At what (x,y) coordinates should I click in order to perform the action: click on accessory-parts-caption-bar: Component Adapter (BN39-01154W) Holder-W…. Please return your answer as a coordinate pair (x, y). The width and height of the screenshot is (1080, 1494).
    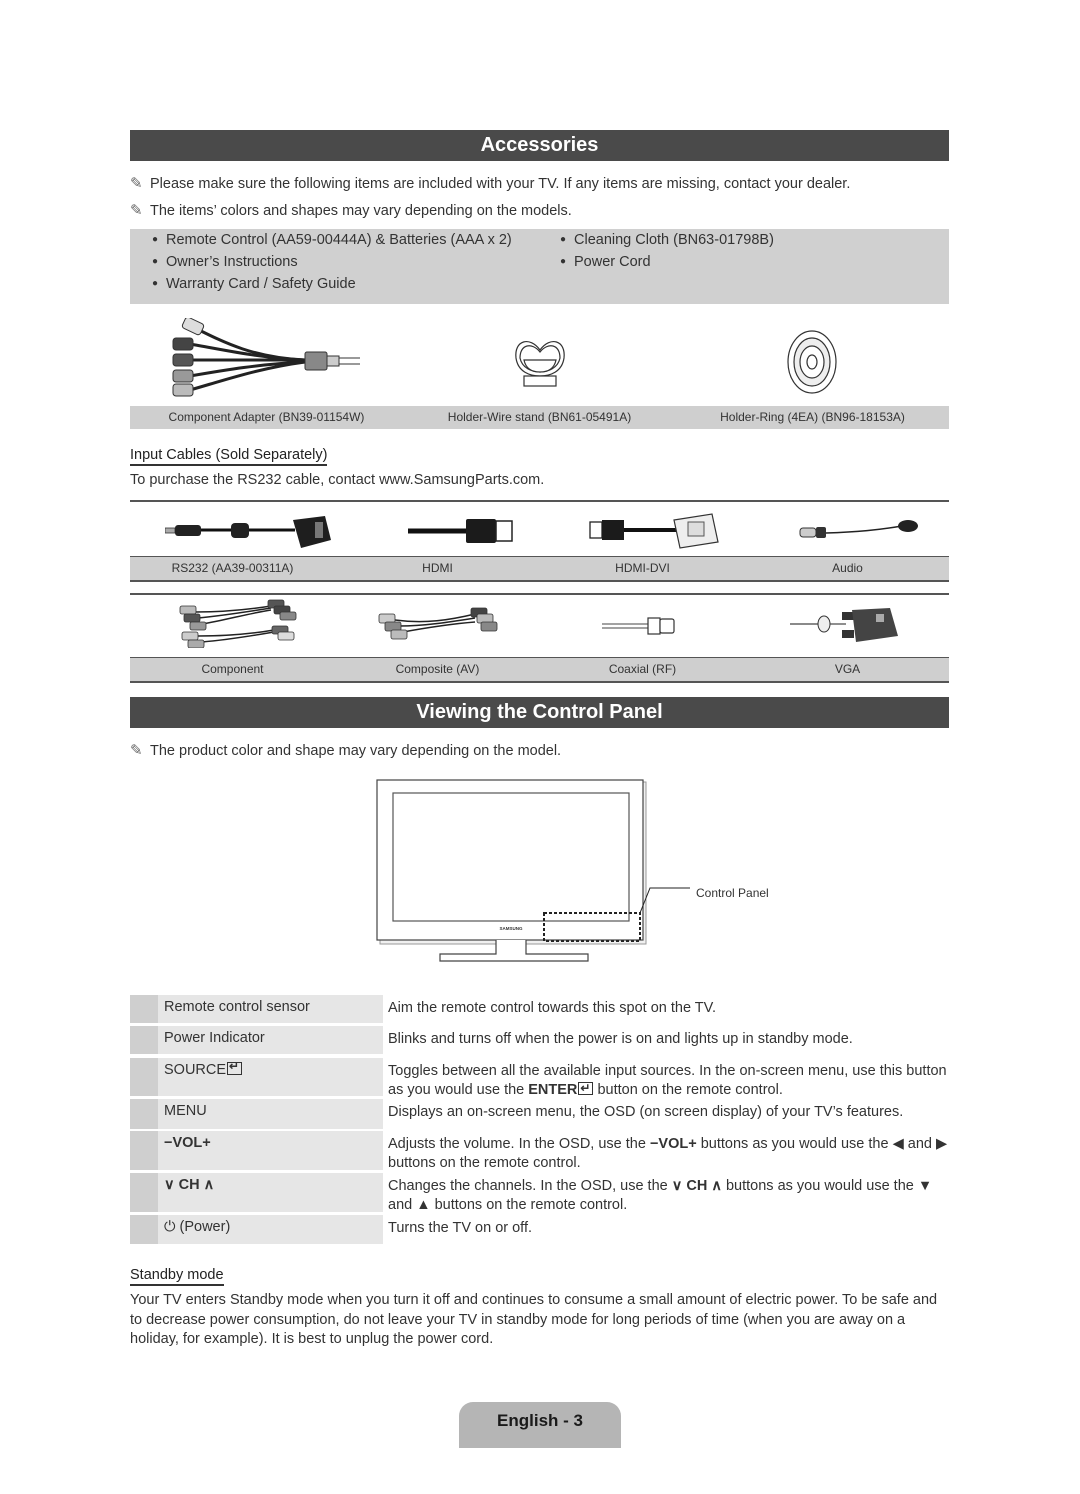
    Looking at the image, I should click on (539, 417).